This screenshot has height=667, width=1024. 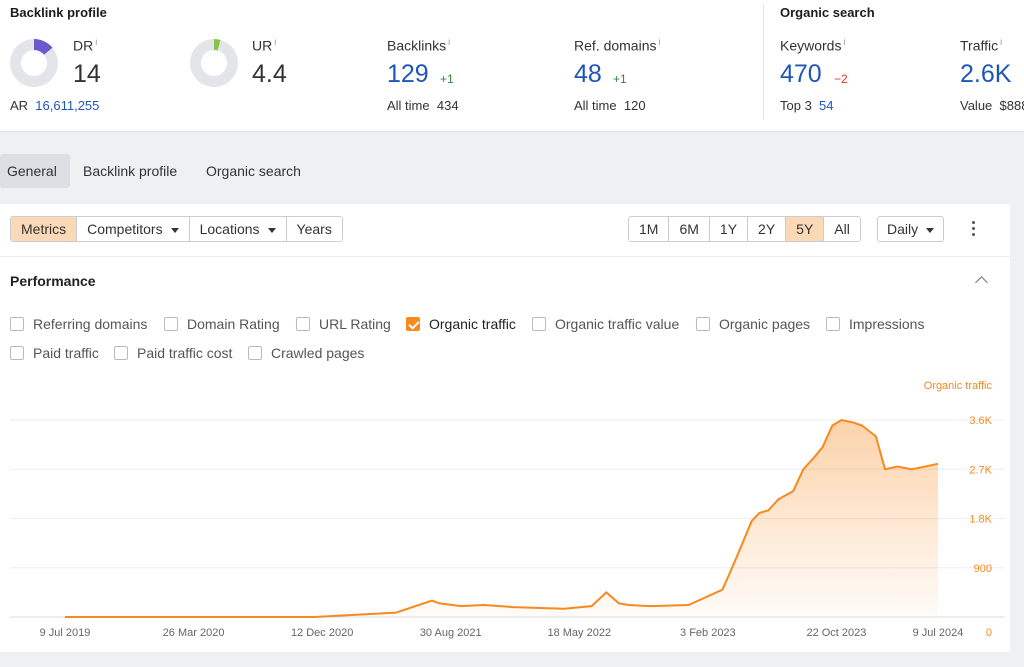 I want to click on backlink-profile-title: Backlink profile, so click(x=58, y=12).